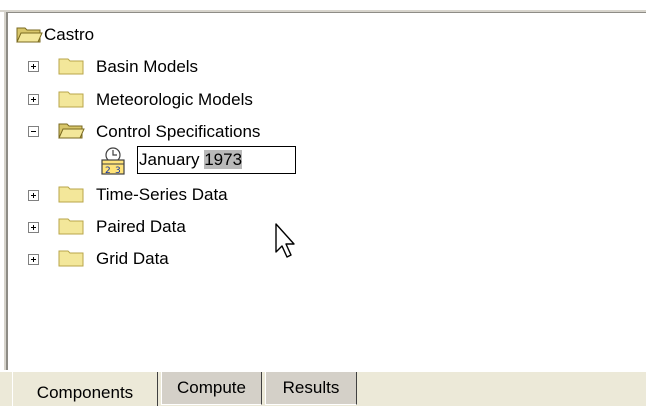  Describe the element at coordinates (141, 227) in the screenshot. I see `tree-item-paired-data: Paired Data` at that location.